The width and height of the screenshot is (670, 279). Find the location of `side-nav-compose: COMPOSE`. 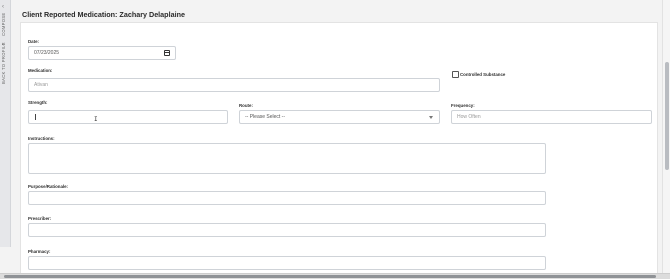

side-nav-compose: COMPOSE is located at coordinates (5, 24).